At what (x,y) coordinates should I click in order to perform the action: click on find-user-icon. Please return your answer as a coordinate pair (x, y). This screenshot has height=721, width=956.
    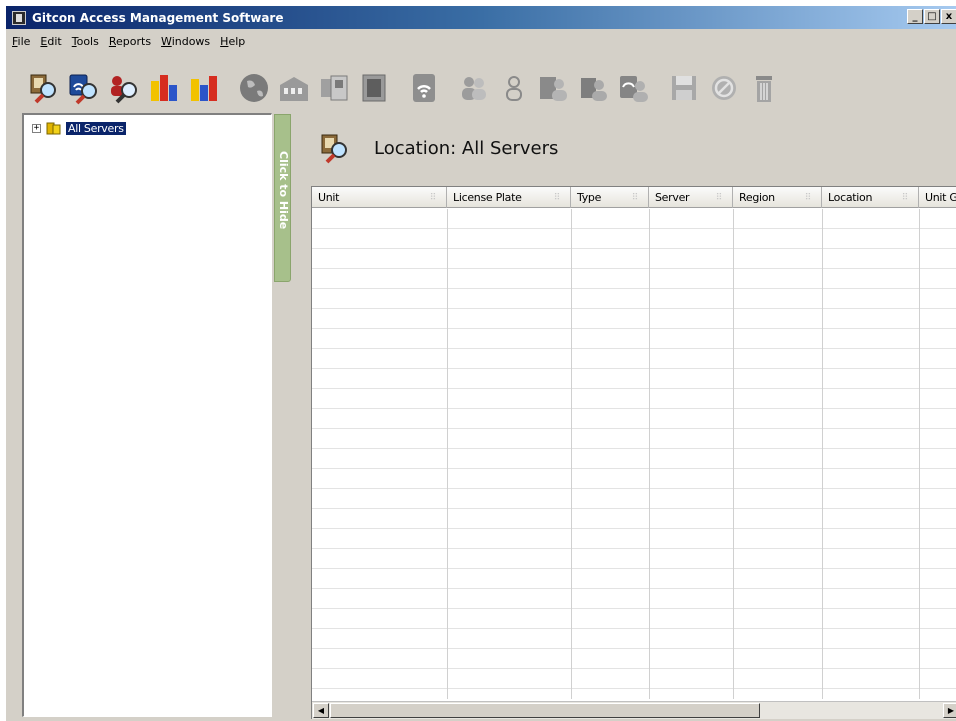
    Looking at the image, I should click on (124, 90).